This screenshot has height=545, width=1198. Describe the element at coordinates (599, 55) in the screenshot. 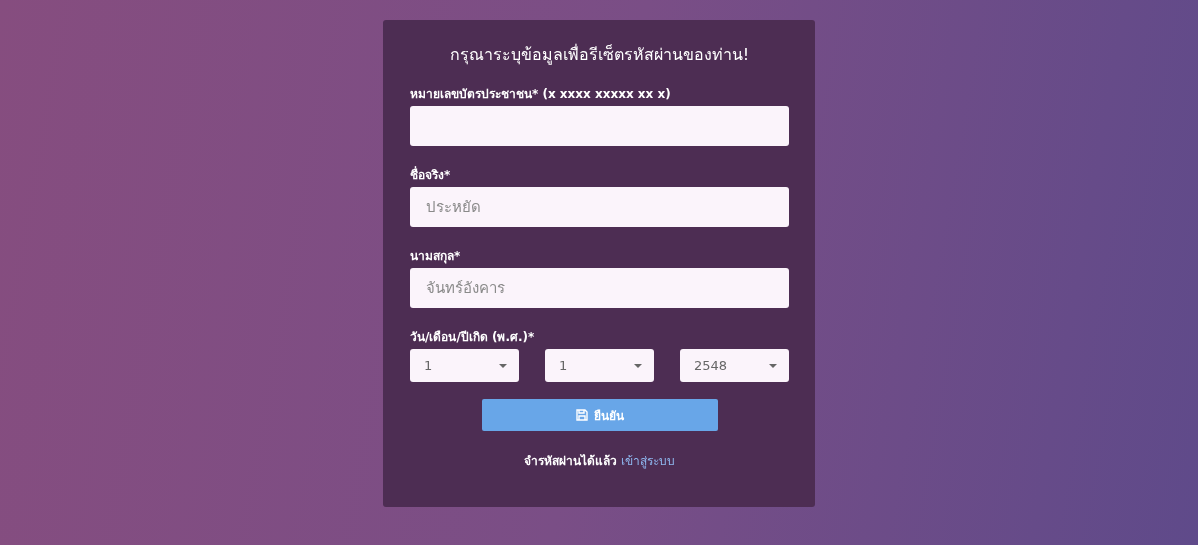

I see `form-title: กรุณาระบุข้อมูลเพื่อรีเซ็ตรหัสผ่านของท่าน!` at that location.